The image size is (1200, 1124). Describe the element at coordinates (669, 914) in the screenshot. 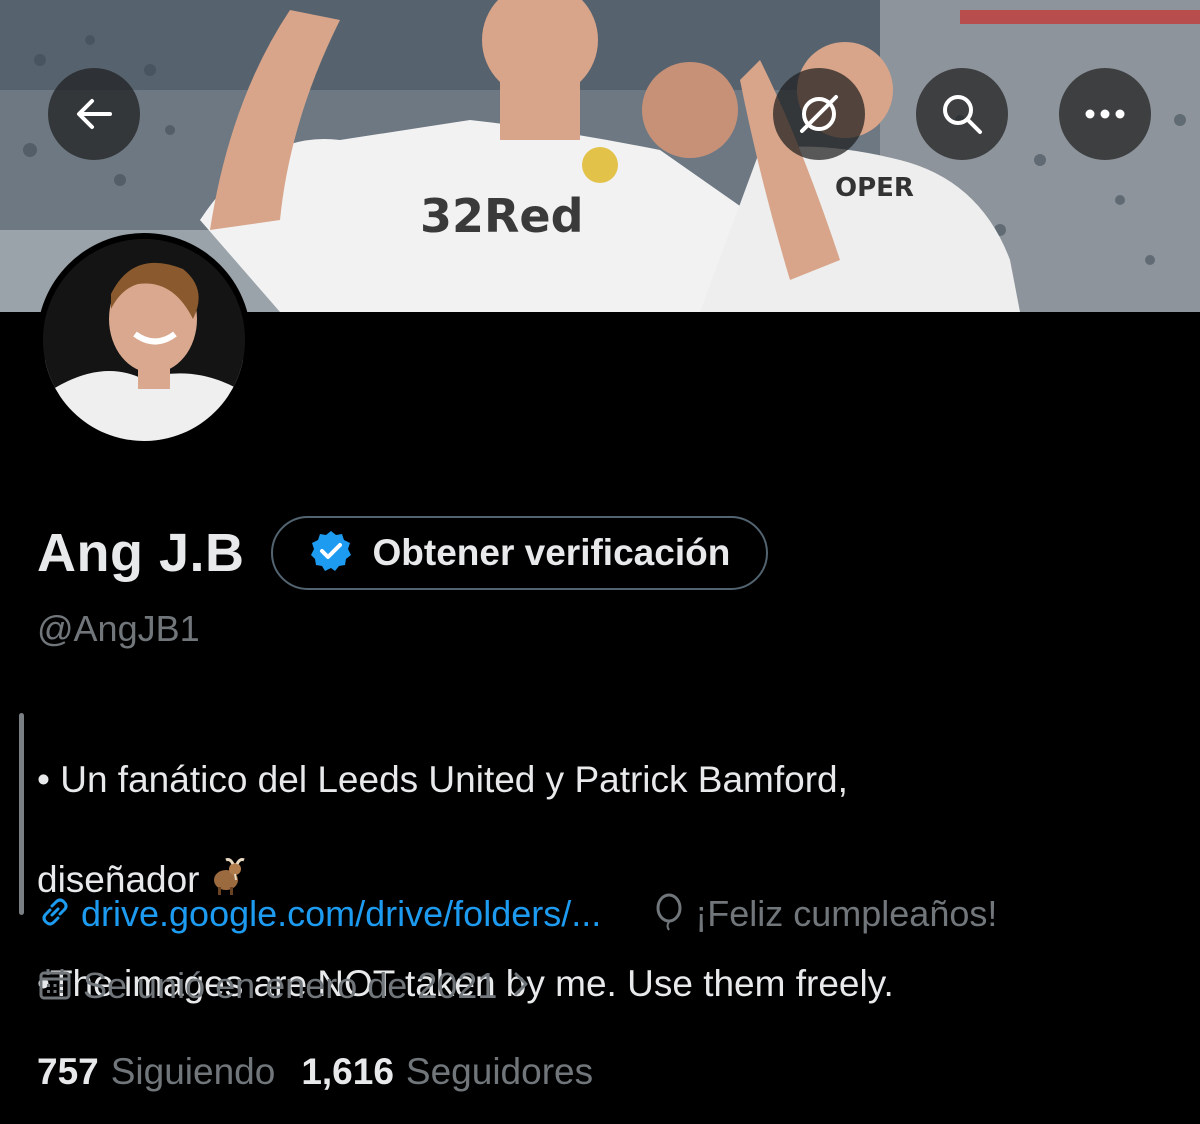

I see `balloon-icon` at that location.